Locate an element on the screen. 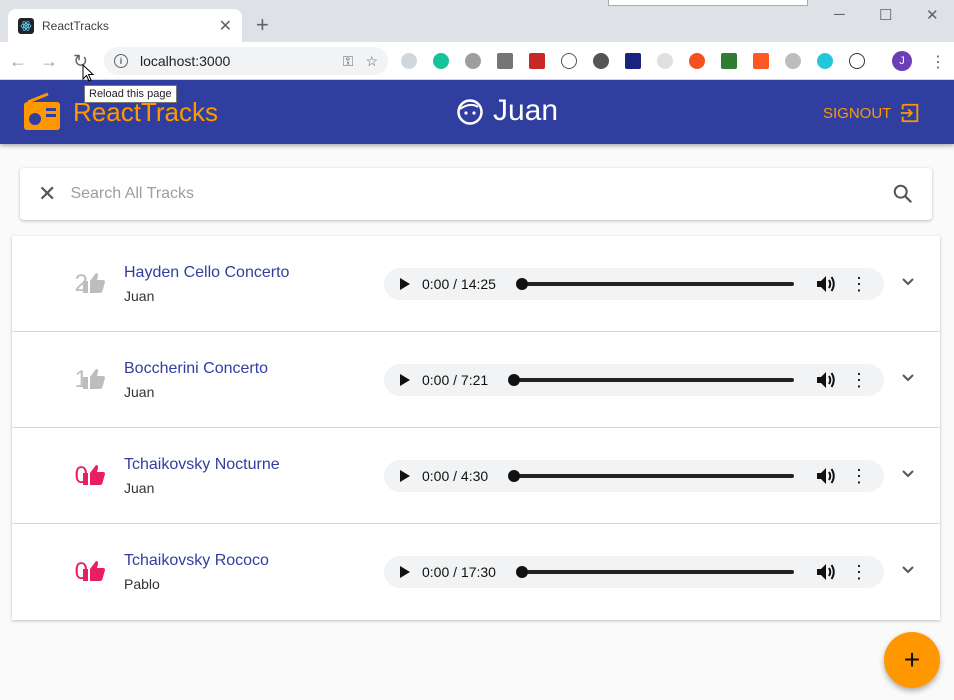  exit-icon is located at coordinates (910, 113).